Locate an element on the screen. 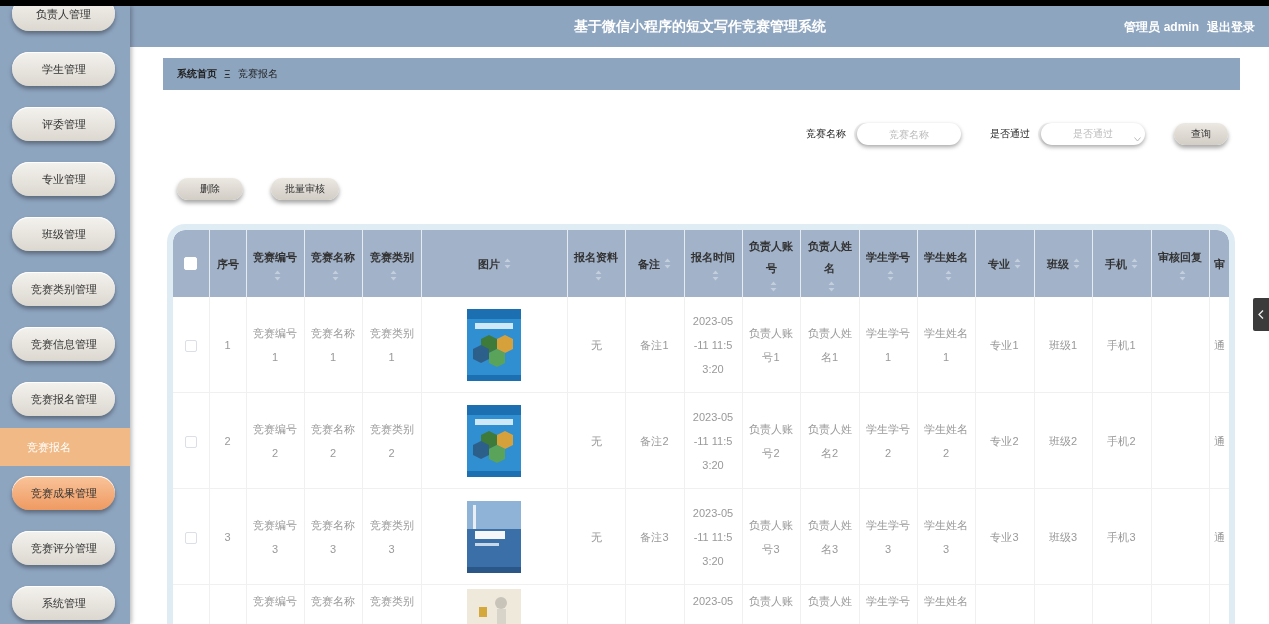  column-header: 审 is located at coordinates (1219, 264).